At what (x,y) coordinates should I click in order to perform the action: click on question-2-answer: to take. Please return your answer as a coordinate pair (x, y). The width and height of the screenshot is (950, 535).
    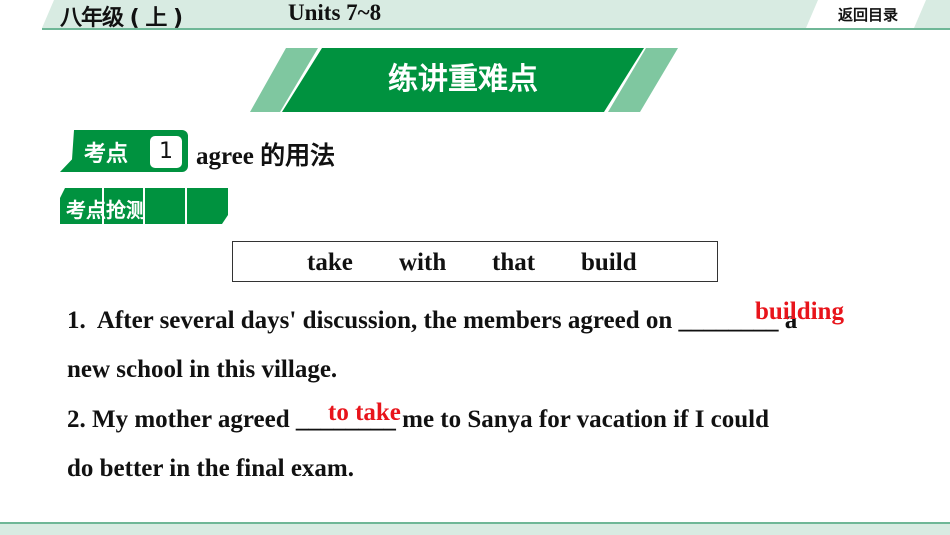
    Looking at the image, I should click on (364, 412).